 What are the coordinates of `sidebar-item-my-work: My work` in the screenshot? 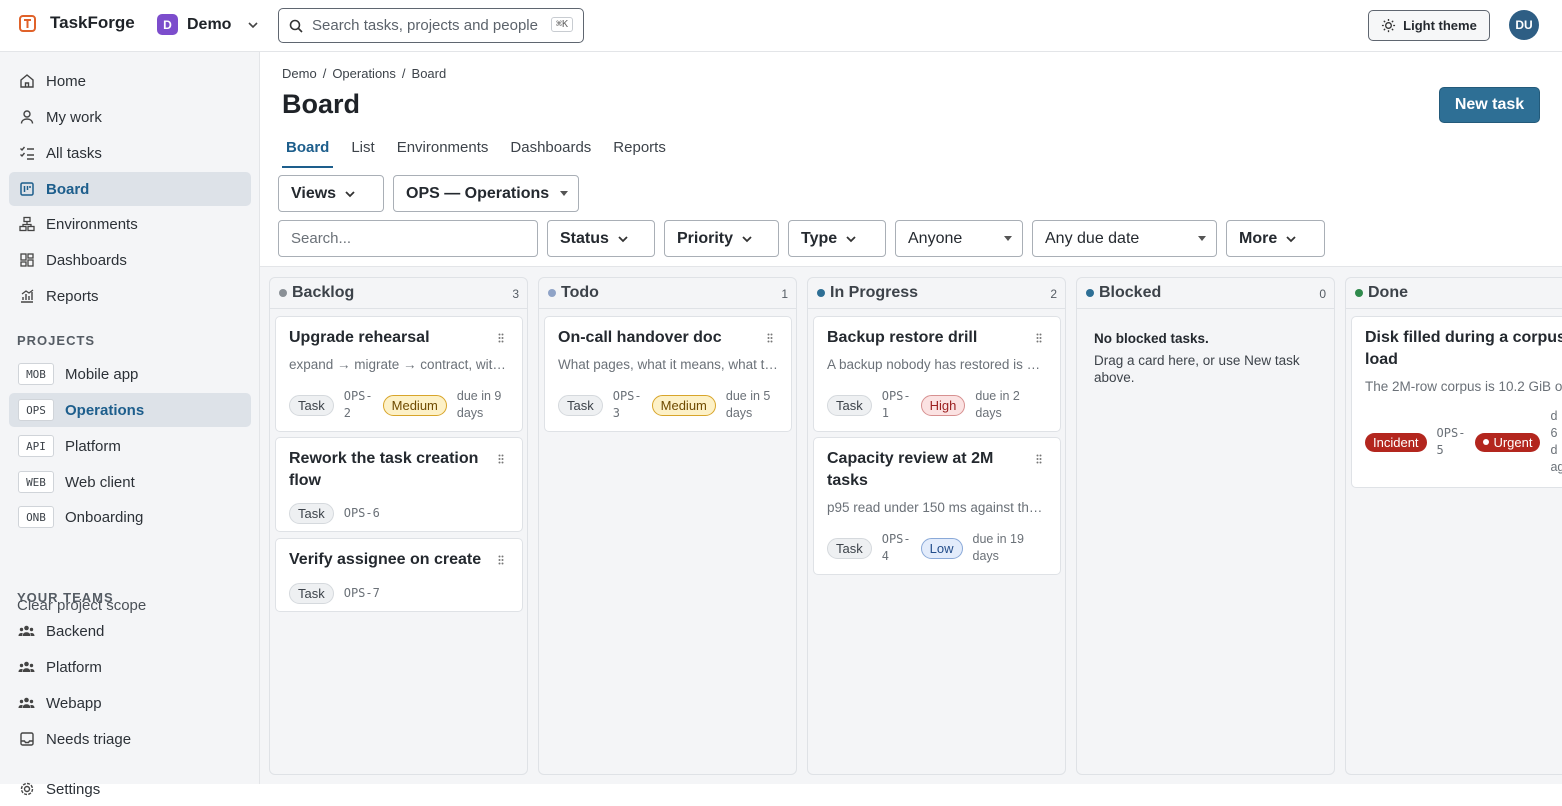 It's located at (130, 117).